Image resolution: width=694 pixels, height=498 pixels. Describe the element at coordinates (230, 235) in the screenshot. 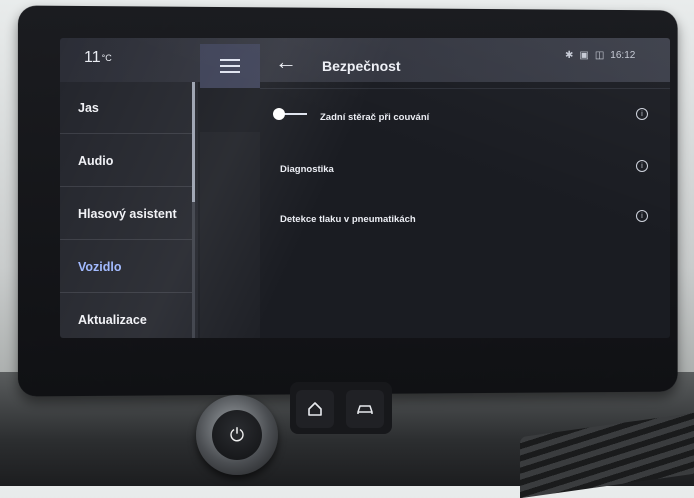

I see `menu-column` at that location.